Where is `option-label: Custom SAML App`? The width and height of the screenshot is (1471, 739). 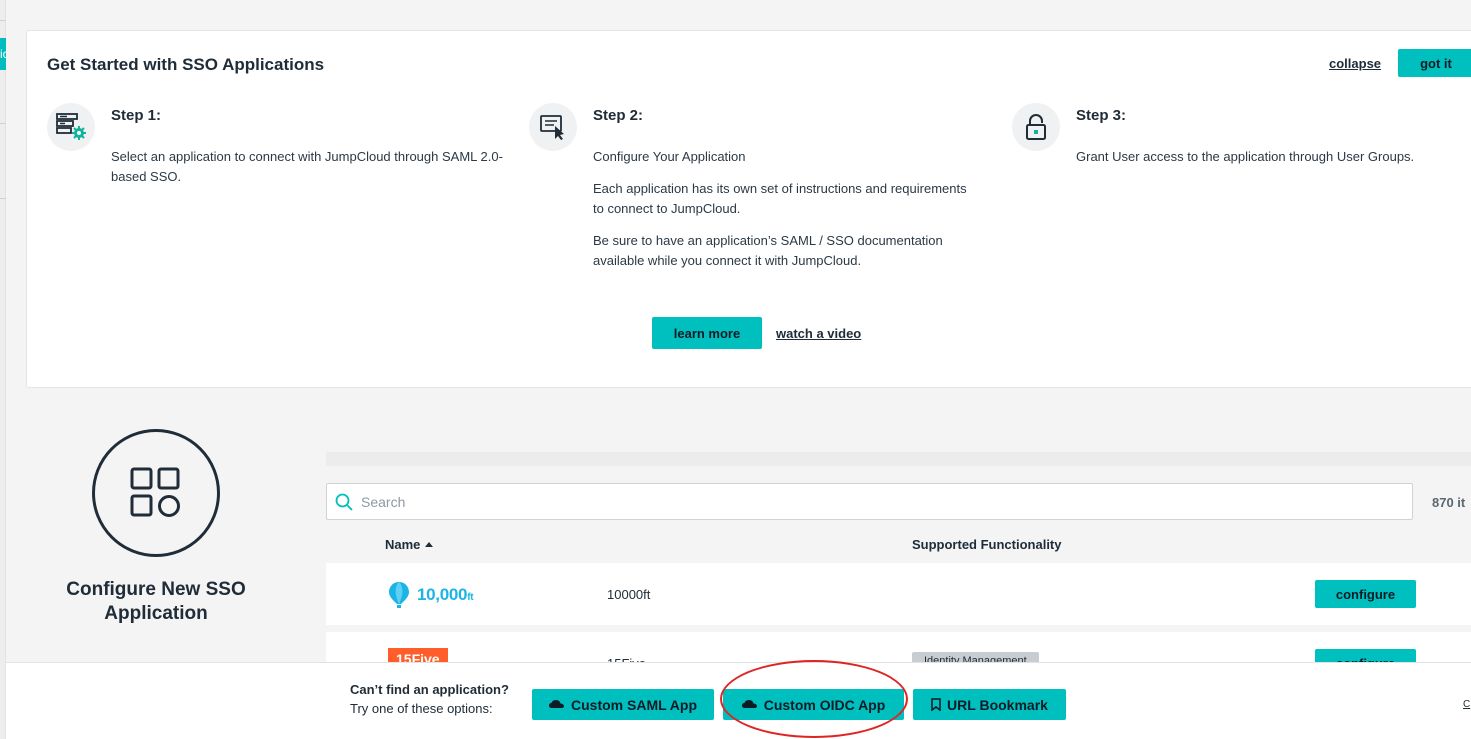
option-label: Custom SAML App is located at coordinates (634, 704).